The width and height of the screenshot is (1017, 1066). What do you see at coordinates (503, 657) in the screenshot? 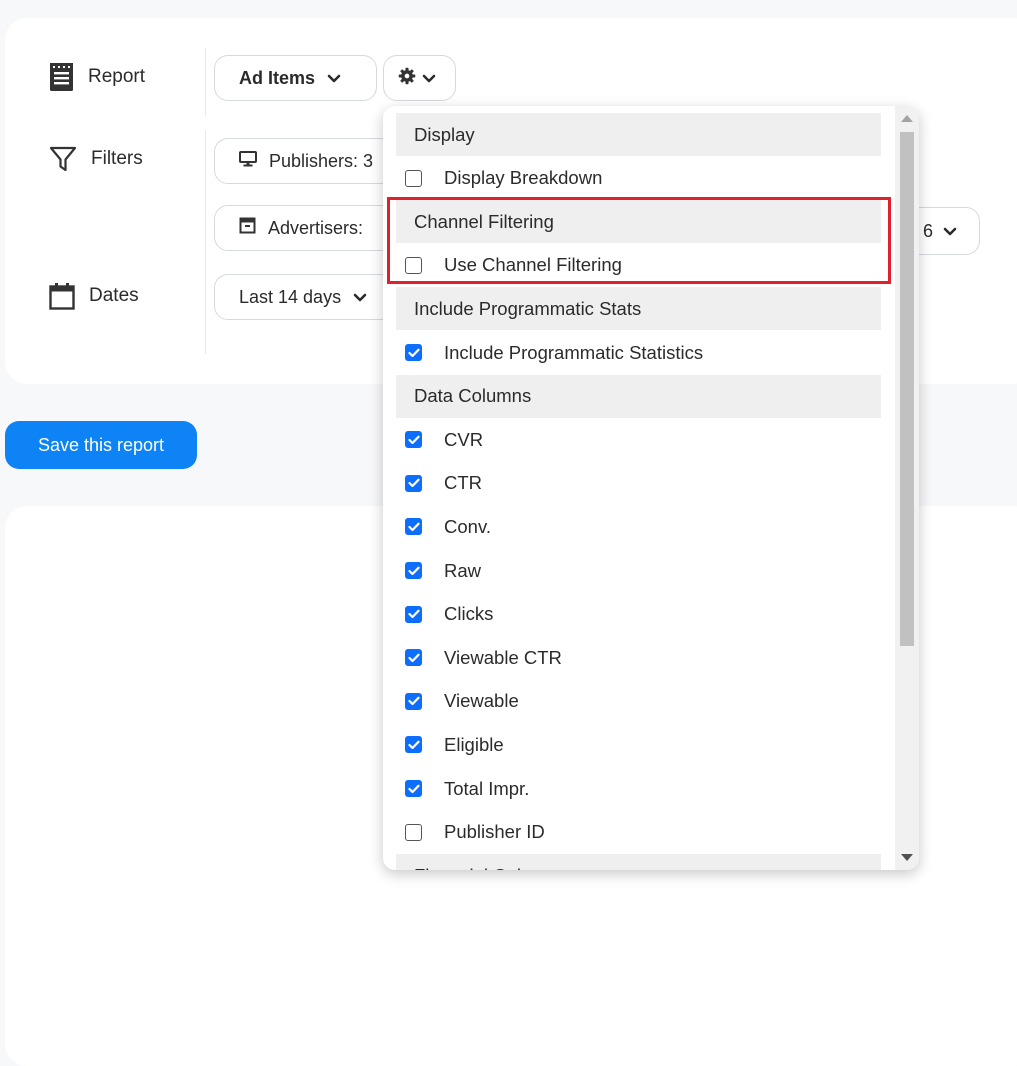
I see `option-label: Viewable CTR` at bounding box center [503, 657].